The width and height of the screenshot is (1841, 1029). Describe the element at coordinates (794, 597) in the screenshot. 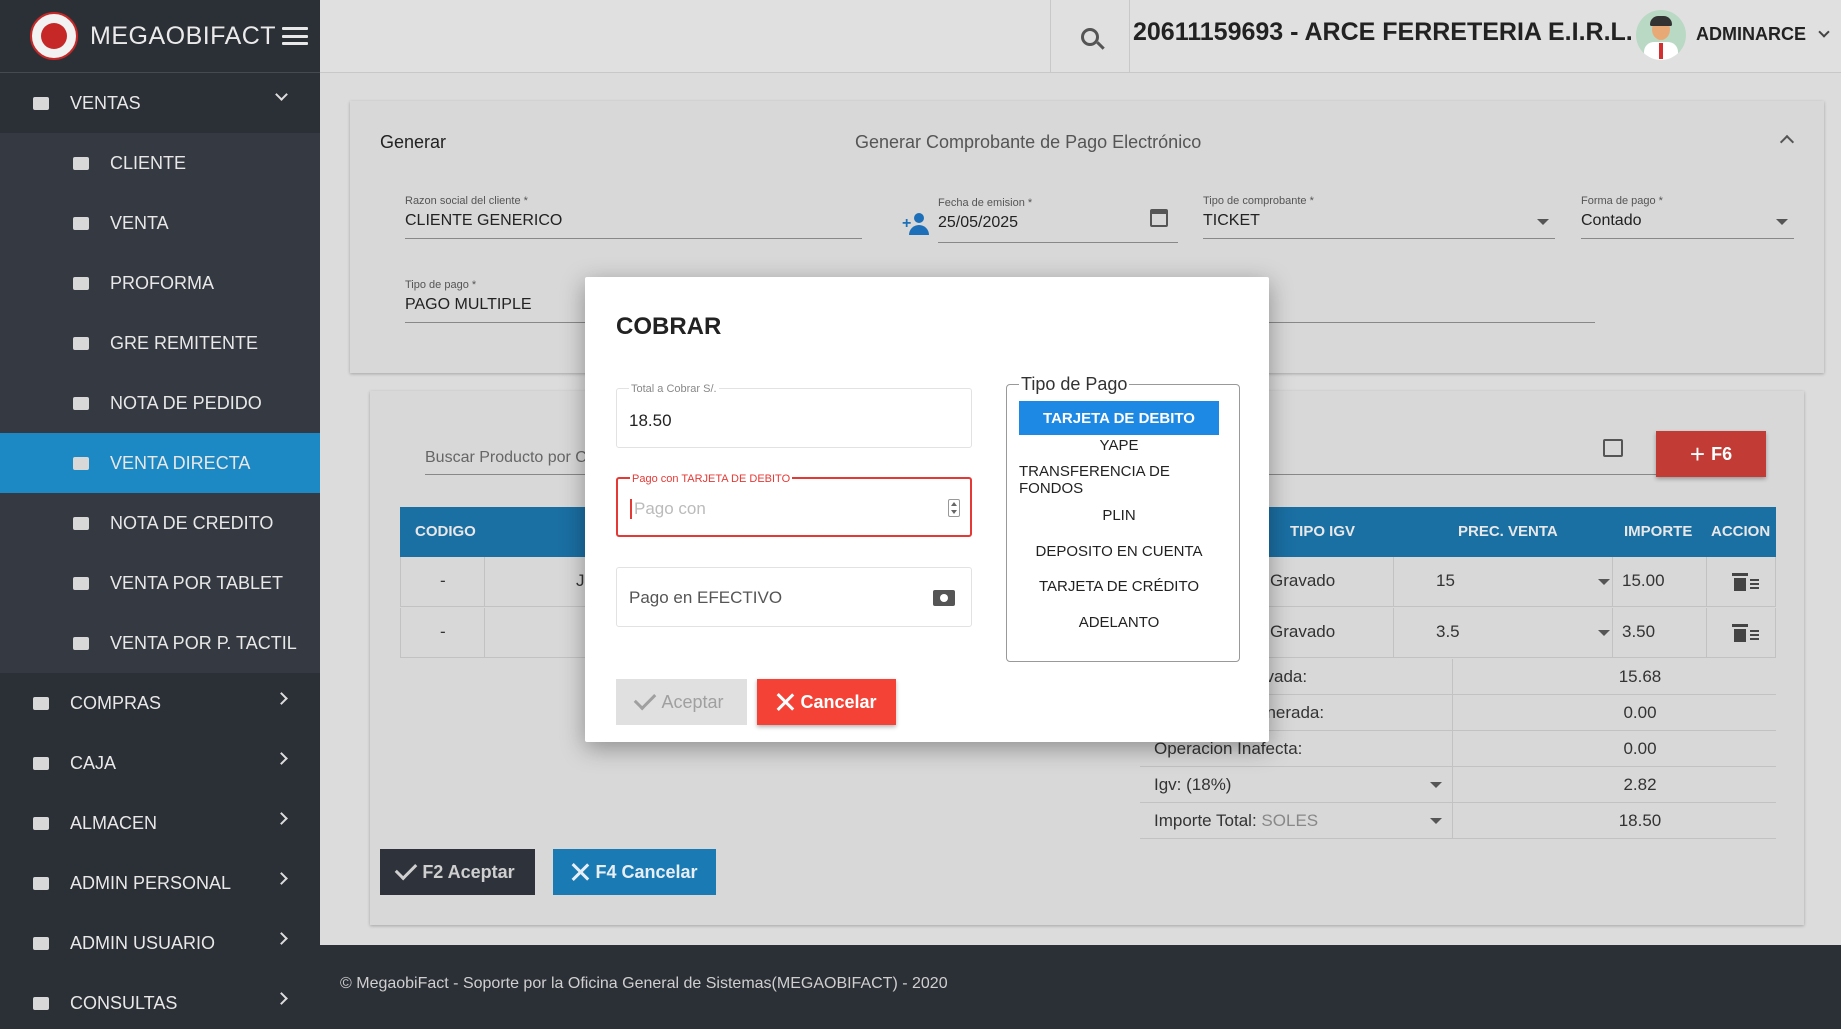

I see `pago-efectivo-field: Pago en EFECTIVO` at that location.